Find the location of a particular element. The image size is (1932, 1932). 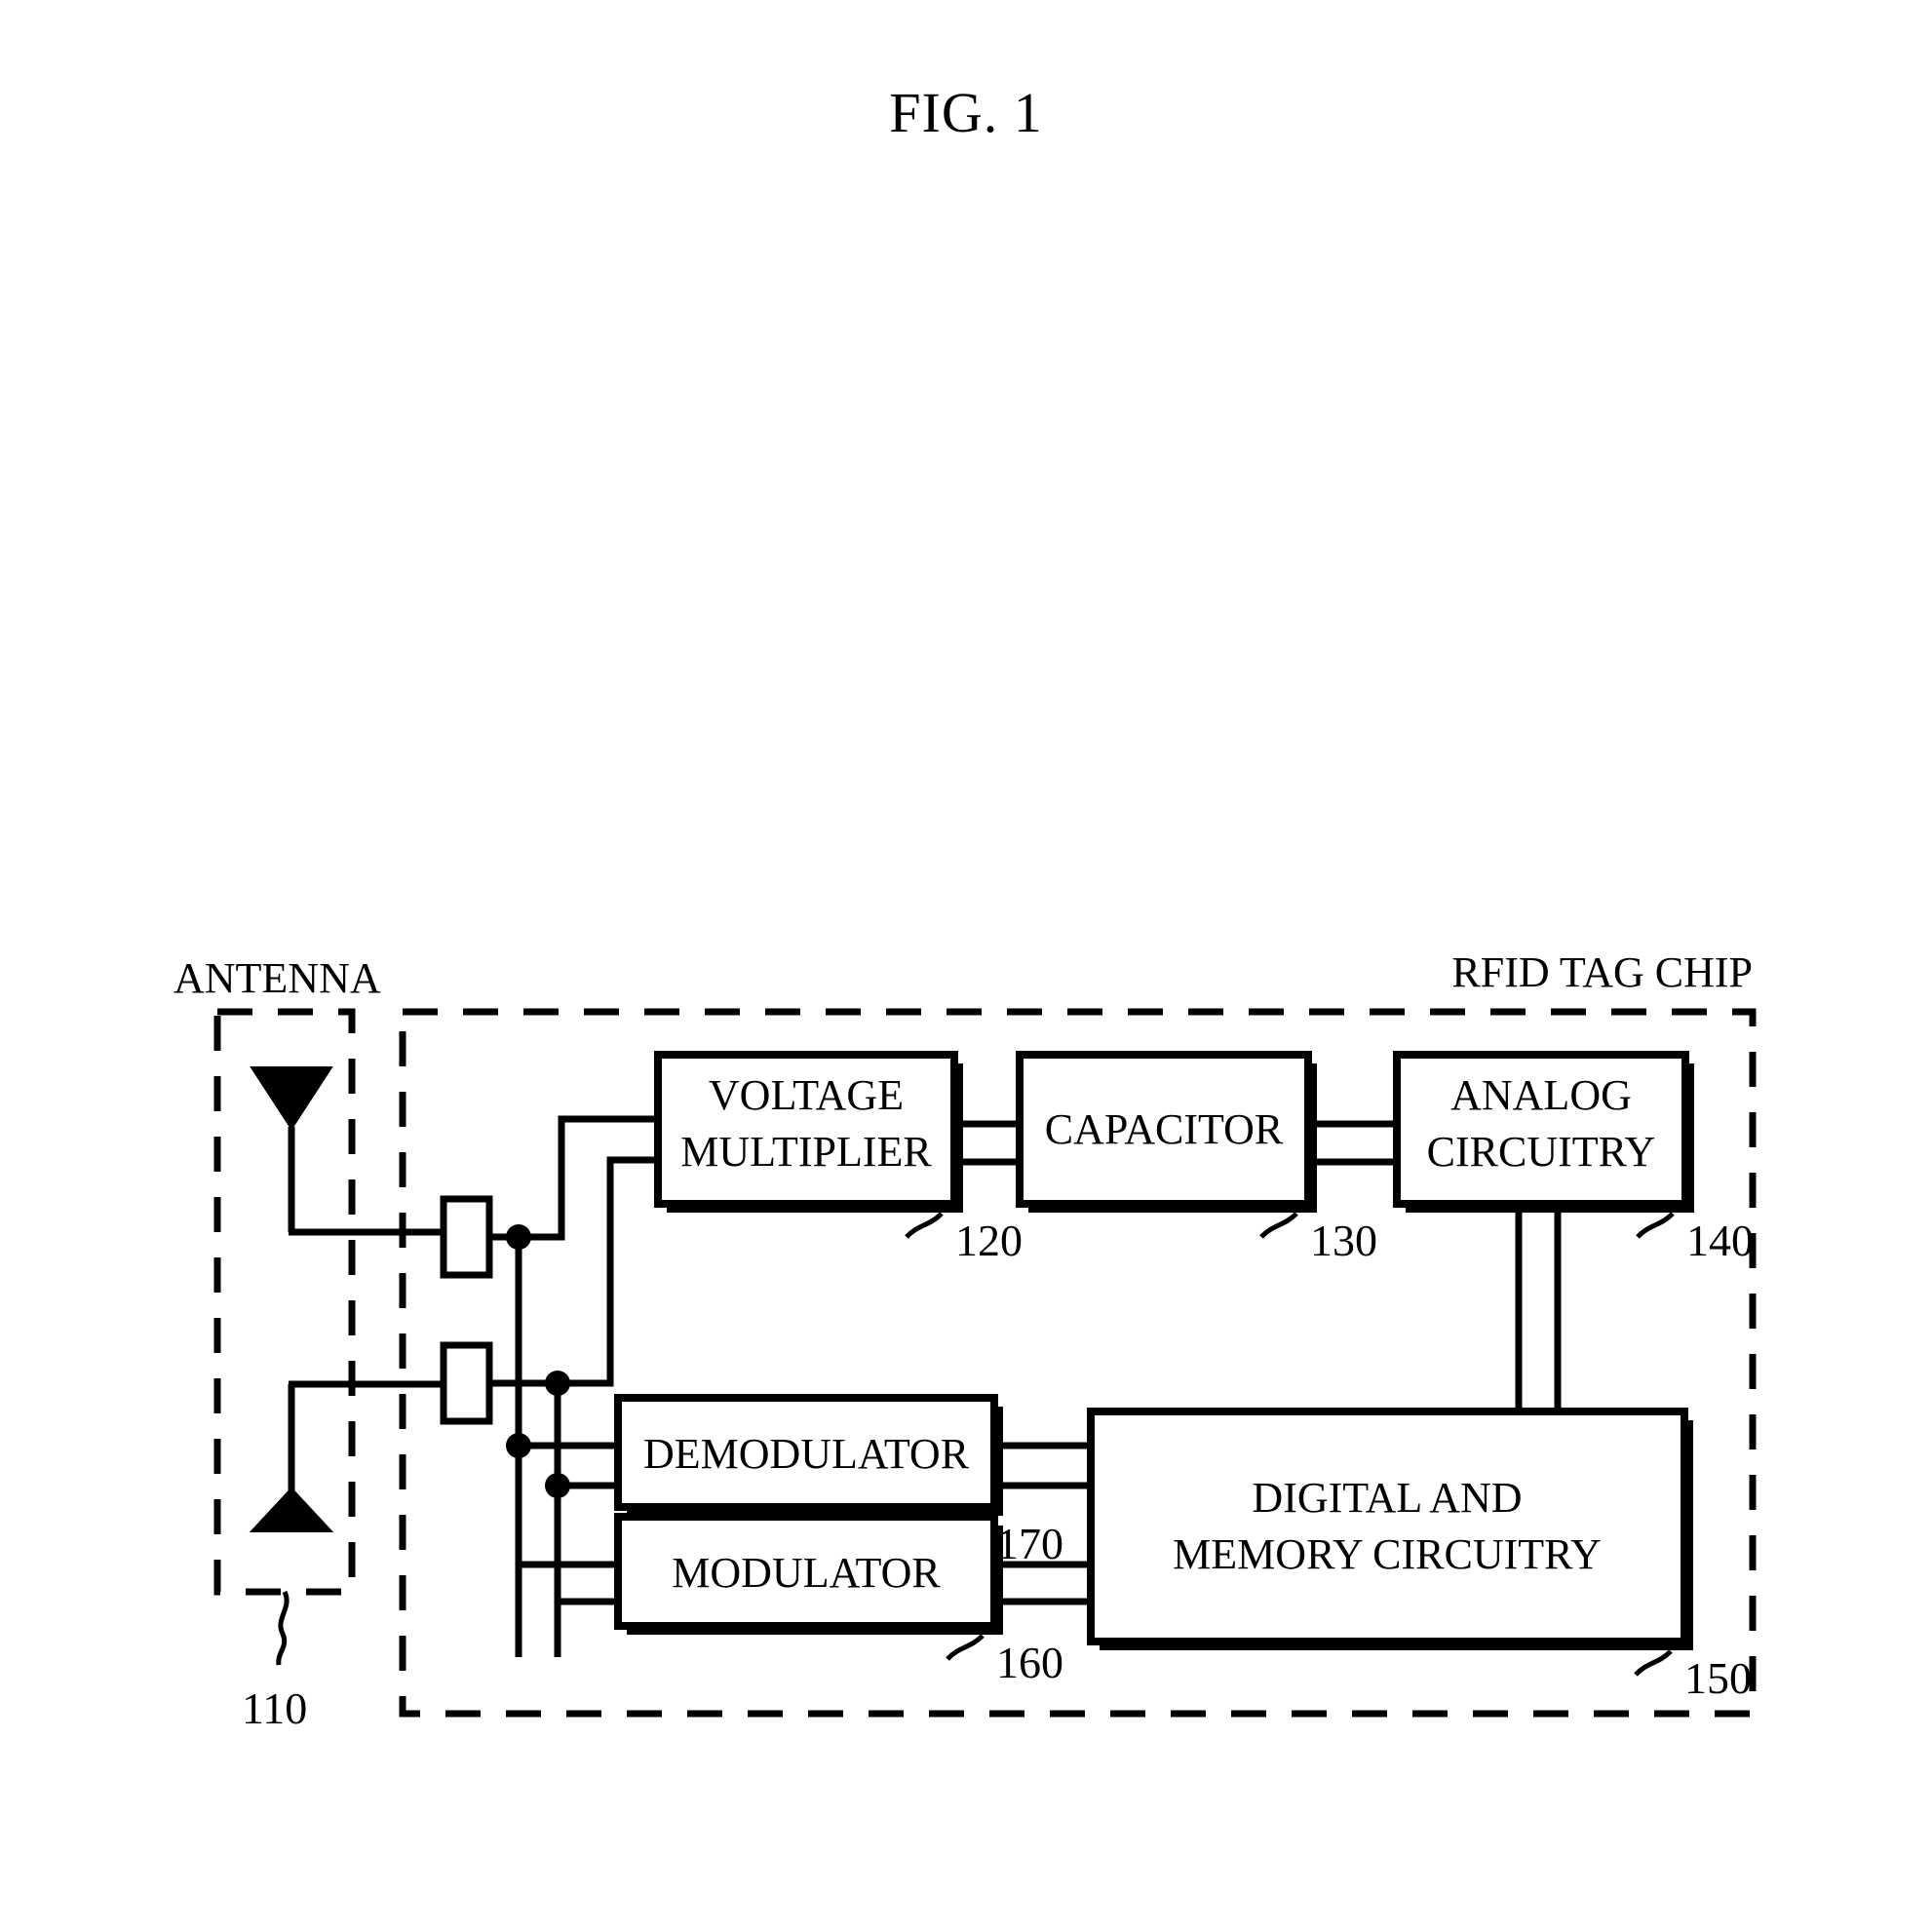

junction-dot-d is located at coordinates (557, 1485).